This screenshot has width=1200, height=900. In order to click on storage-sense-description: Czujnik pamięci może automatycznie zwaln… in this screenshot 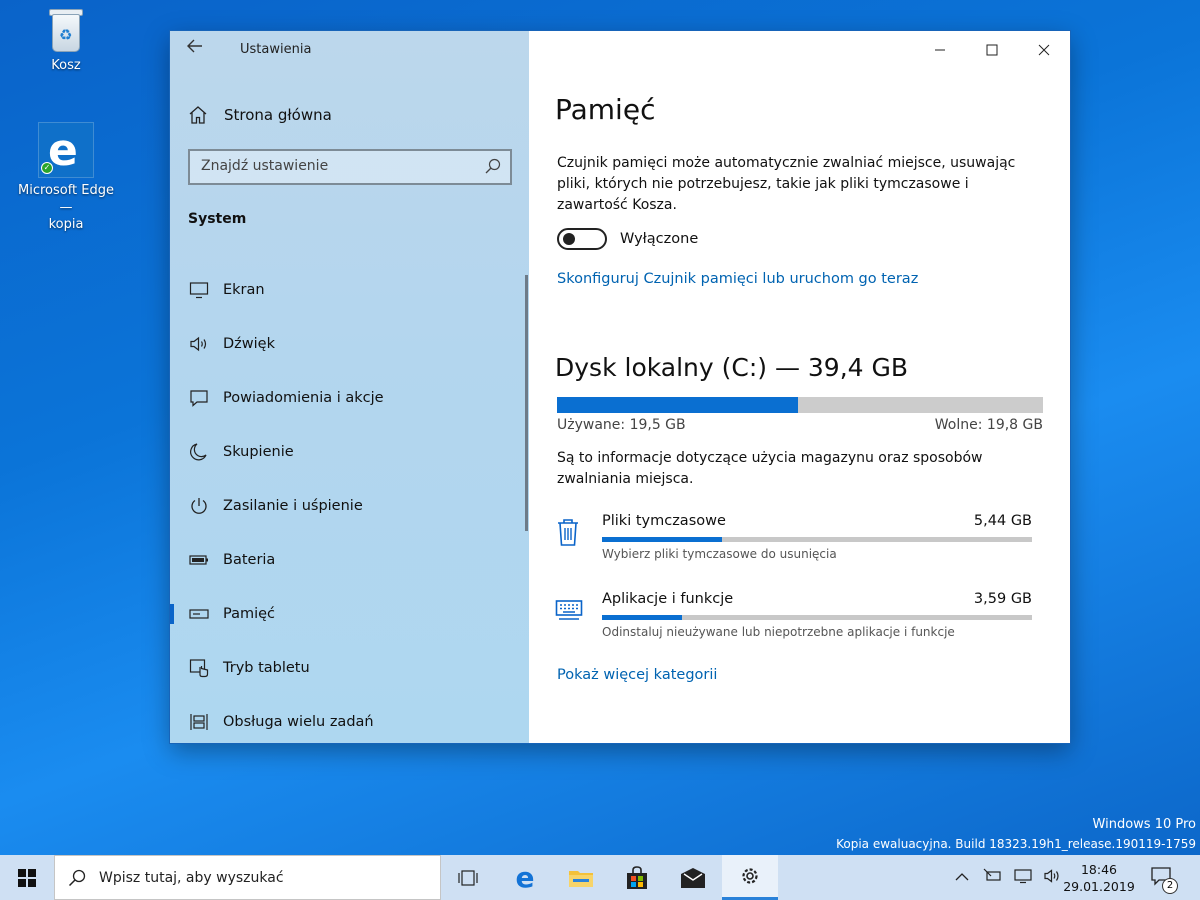, I will do `click(786, 184)`.